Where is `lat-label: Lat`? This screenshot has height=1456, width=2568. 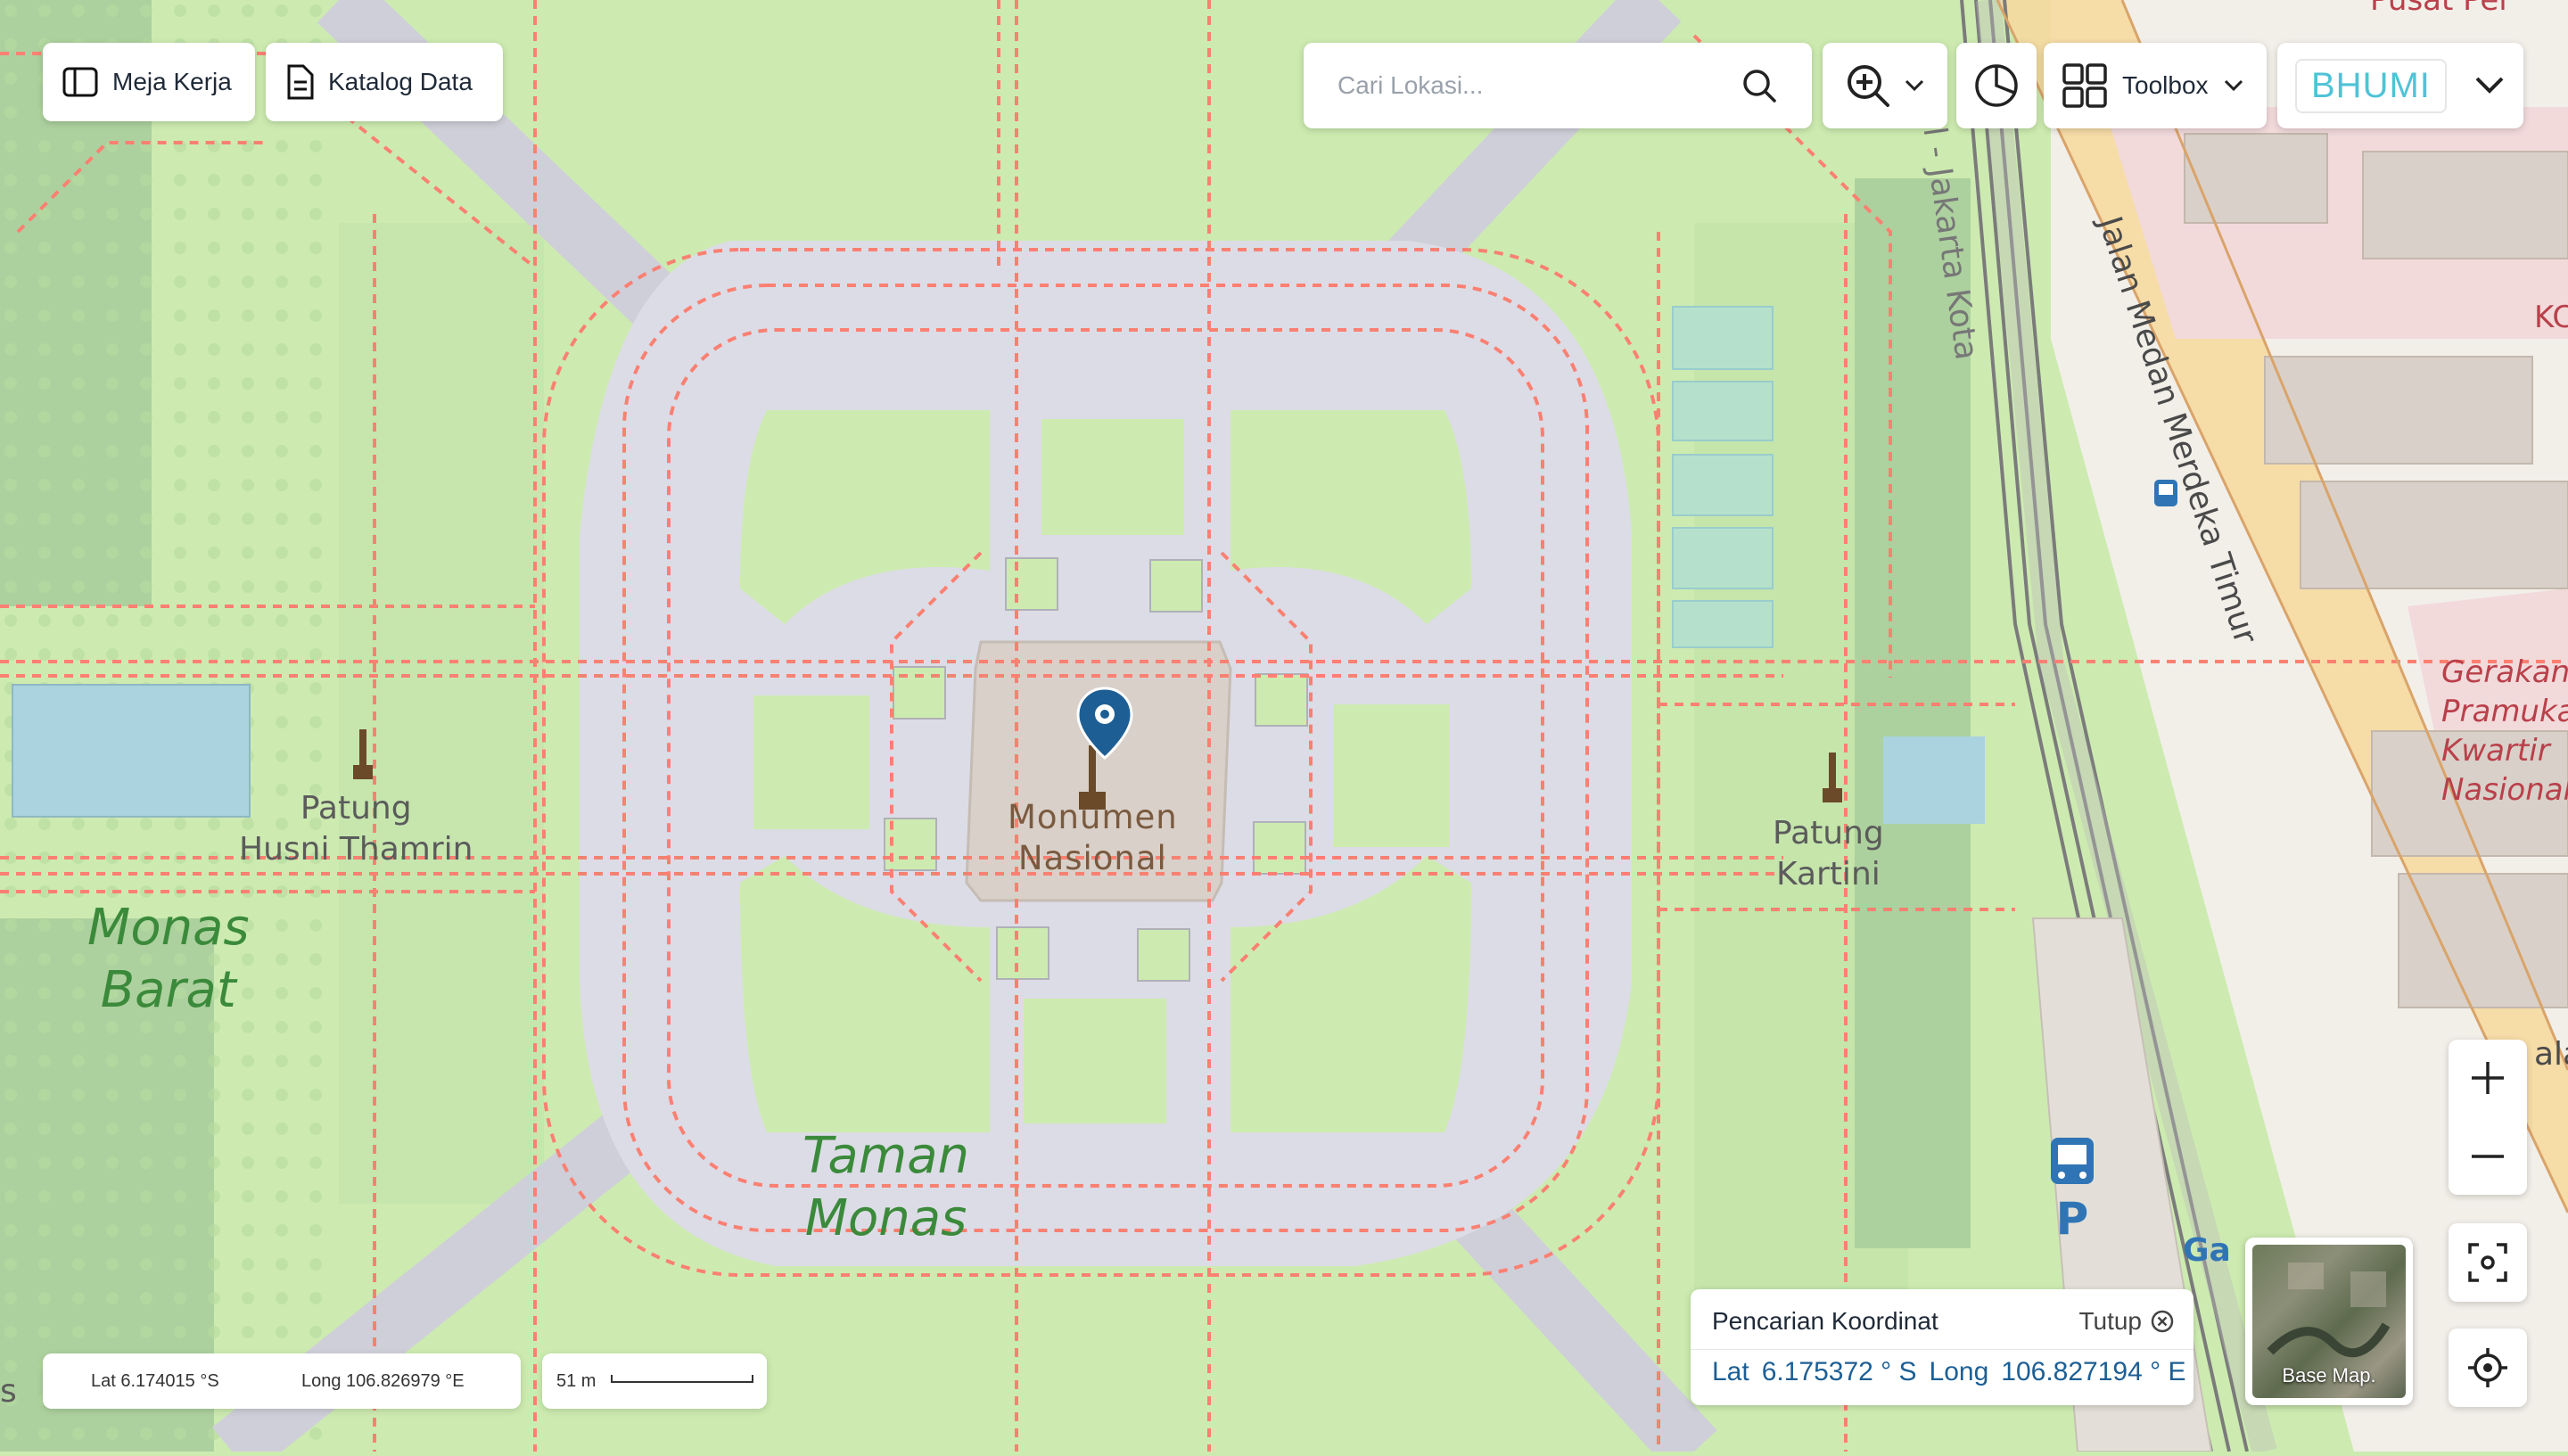 lat-label: Lat is located at coordinates (1730, 1372).